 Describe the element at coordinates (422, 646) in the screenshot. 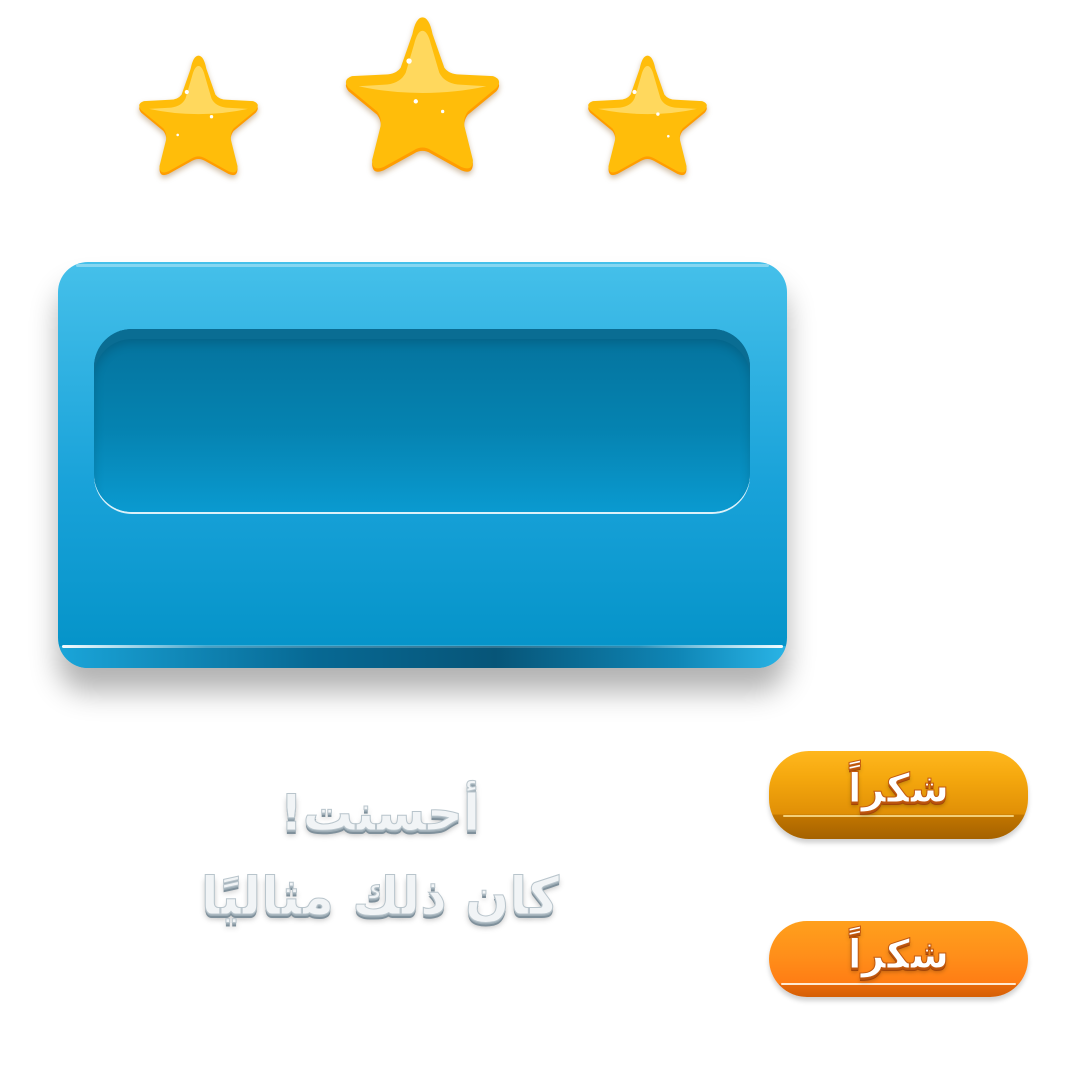

I see `panel-base-highlight` at that location.